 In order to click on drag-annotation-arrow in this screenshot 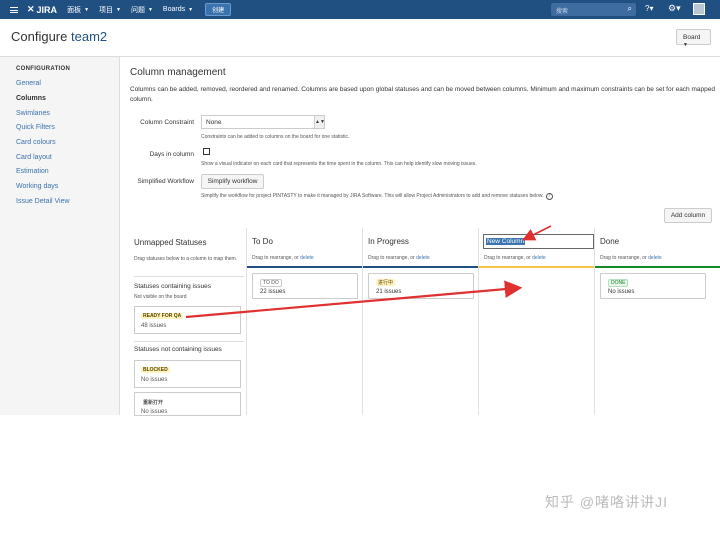, I will do `click(354, 299)`.